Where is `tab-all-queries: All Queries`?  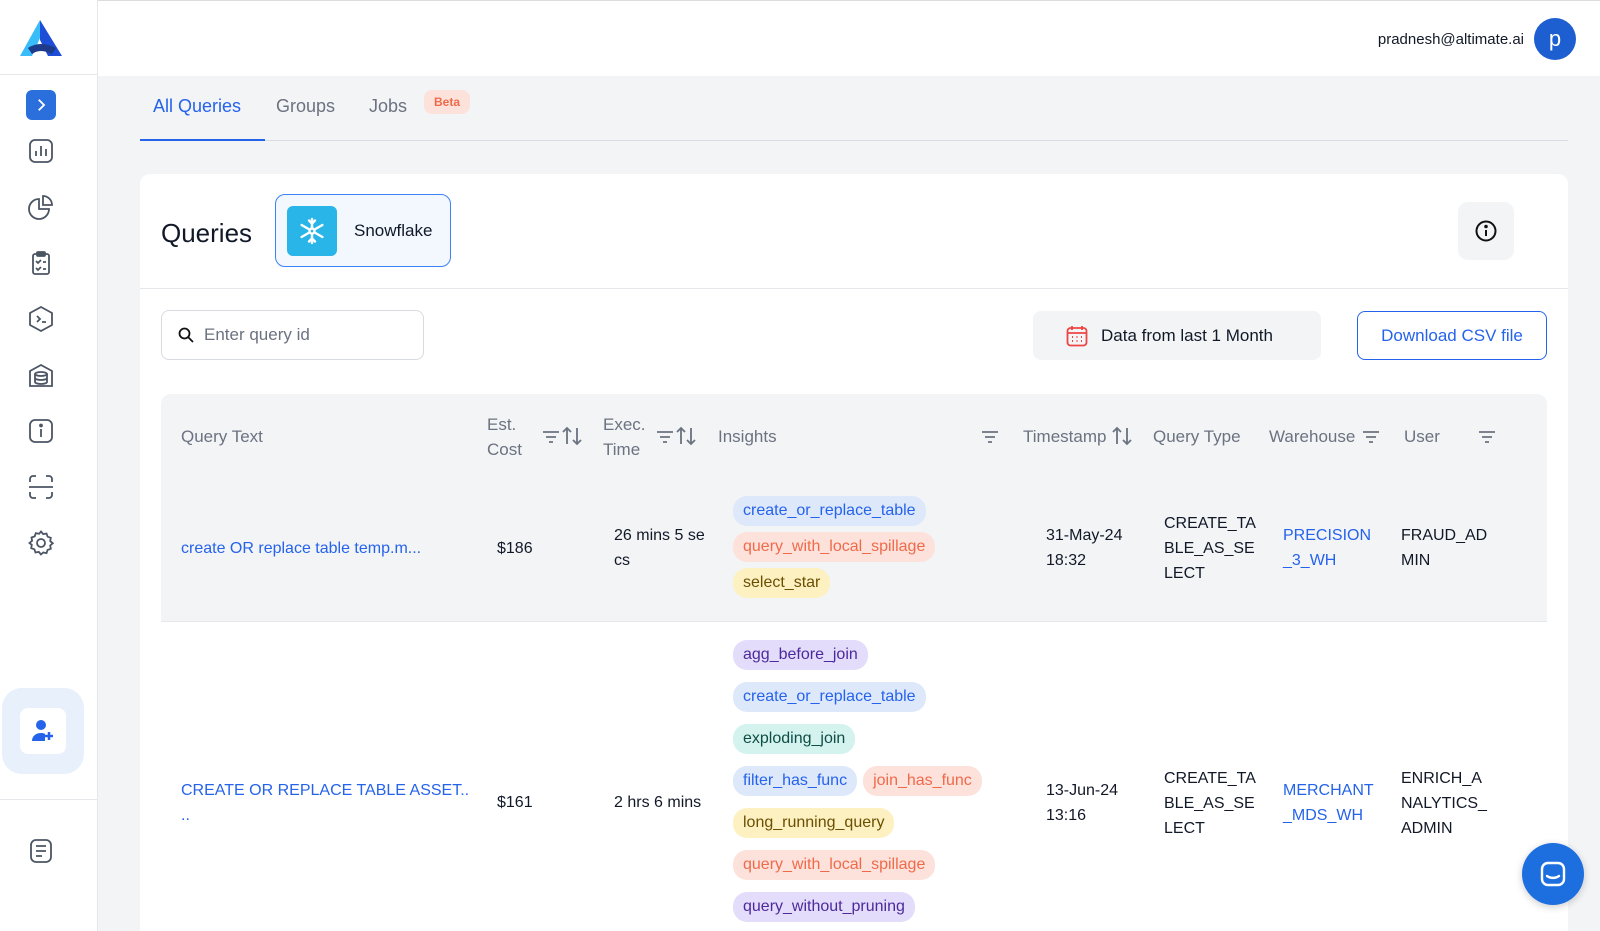 tab-all-queries: All Queries is located at coordinates (197, 106).